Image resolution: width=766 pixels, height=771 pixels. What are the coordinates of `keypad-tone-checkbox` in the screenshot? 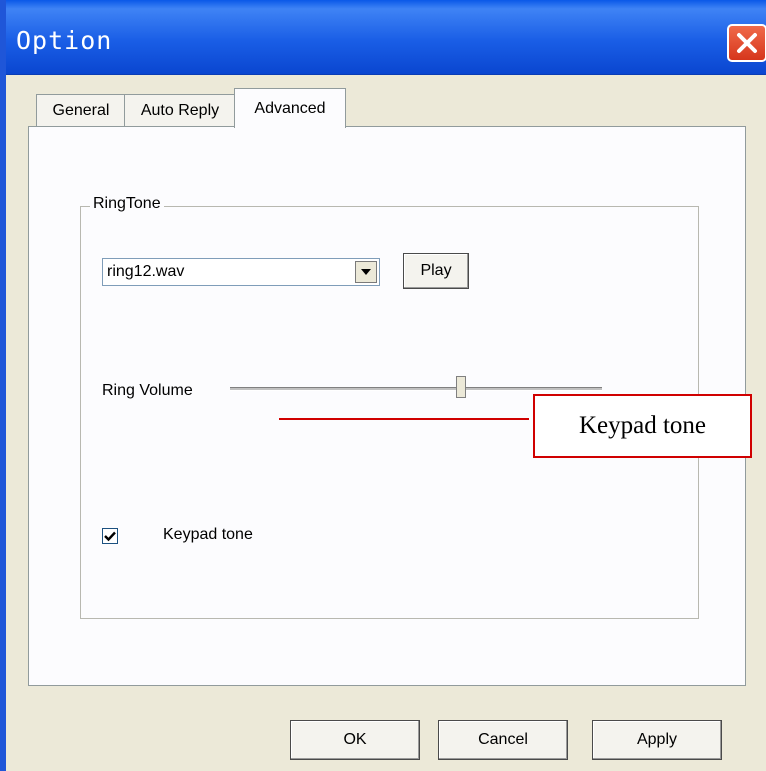 It's located at (110, 536).